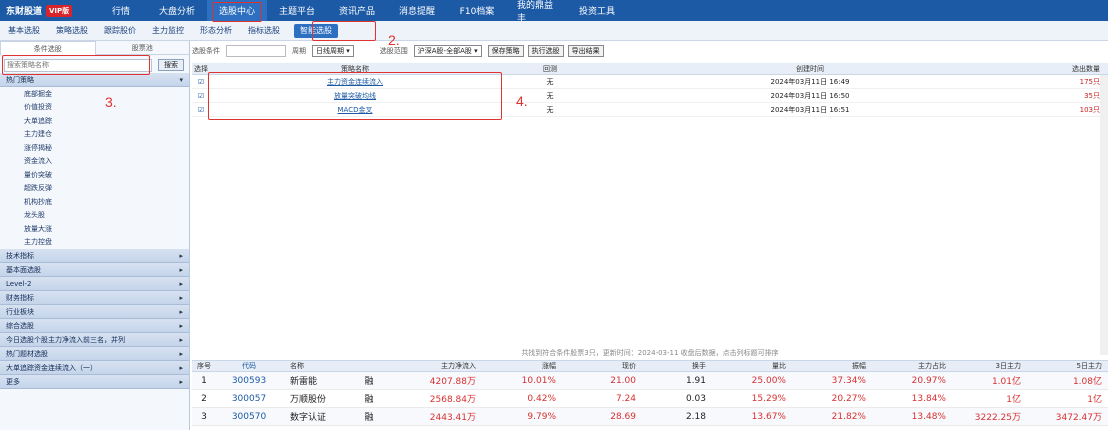 The image size is (1108, 430). I want to click on condition-input, so click(256, 51).